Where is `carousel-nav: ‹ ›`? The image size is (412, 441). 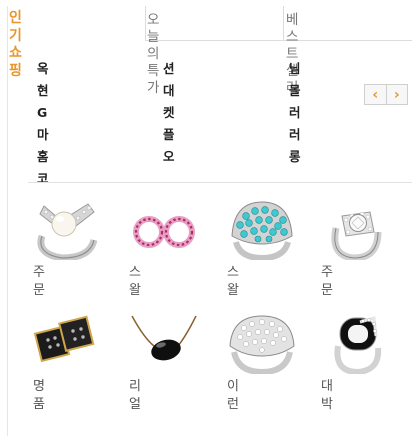
carousel-nav: ‹ › is located at coordinates (386, 94).